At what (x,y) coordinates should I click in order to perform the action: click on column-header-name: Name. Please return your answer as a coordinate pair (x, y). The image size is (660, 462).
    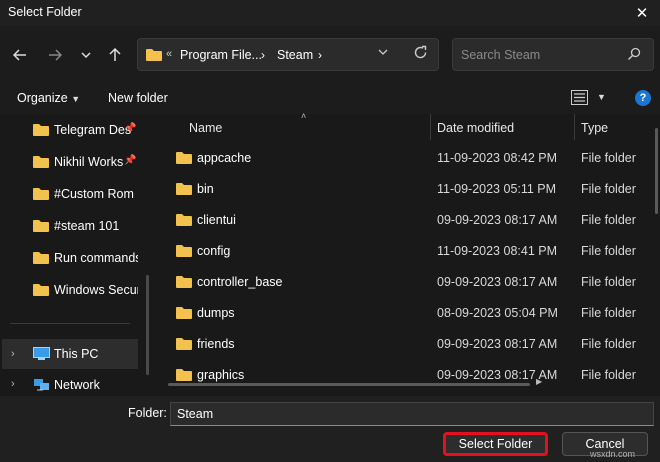
    Looking at the image, I should click on (205, 128).